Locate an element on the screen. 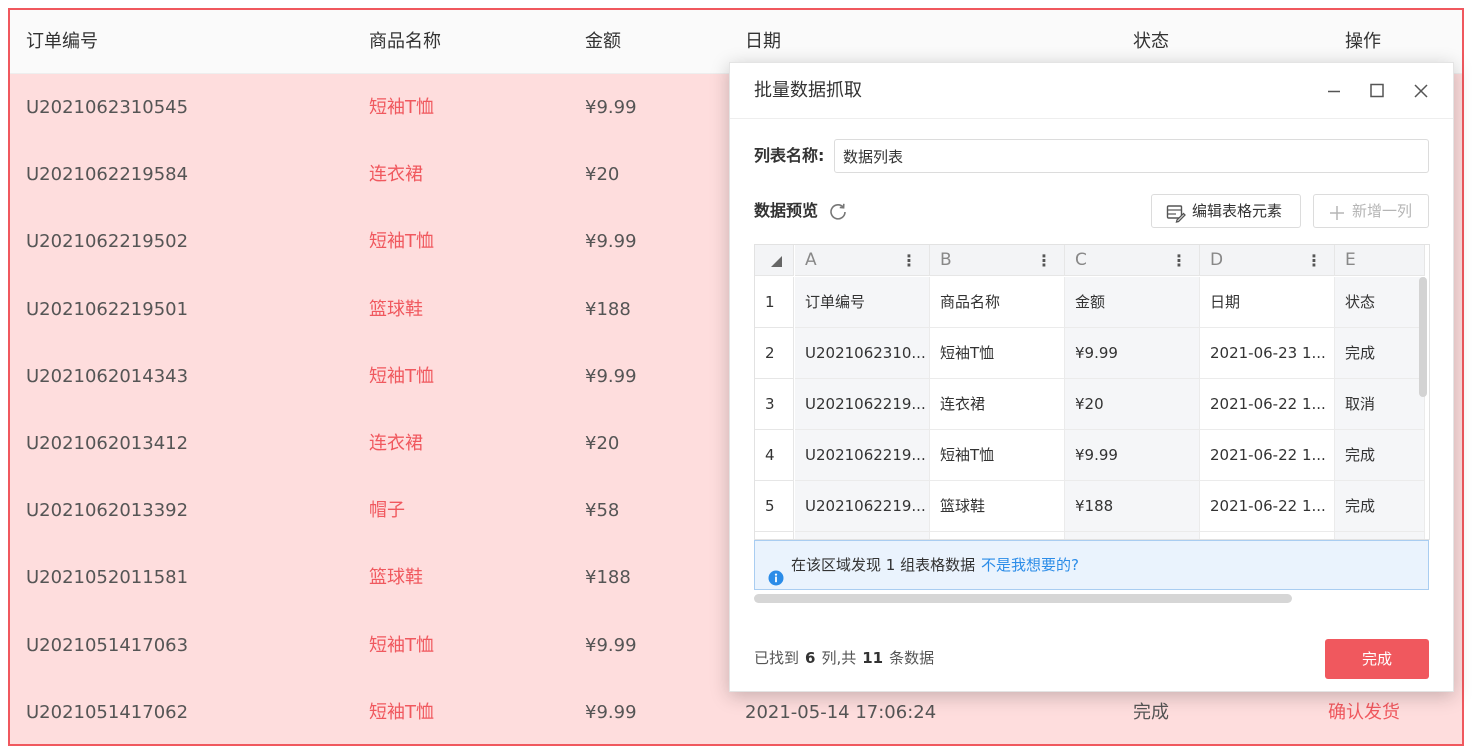 The width and height of the screenshot is (1472, 753). notice-text: 在该区域发现 1 组表格数据 is located at coordinates (883, 565).